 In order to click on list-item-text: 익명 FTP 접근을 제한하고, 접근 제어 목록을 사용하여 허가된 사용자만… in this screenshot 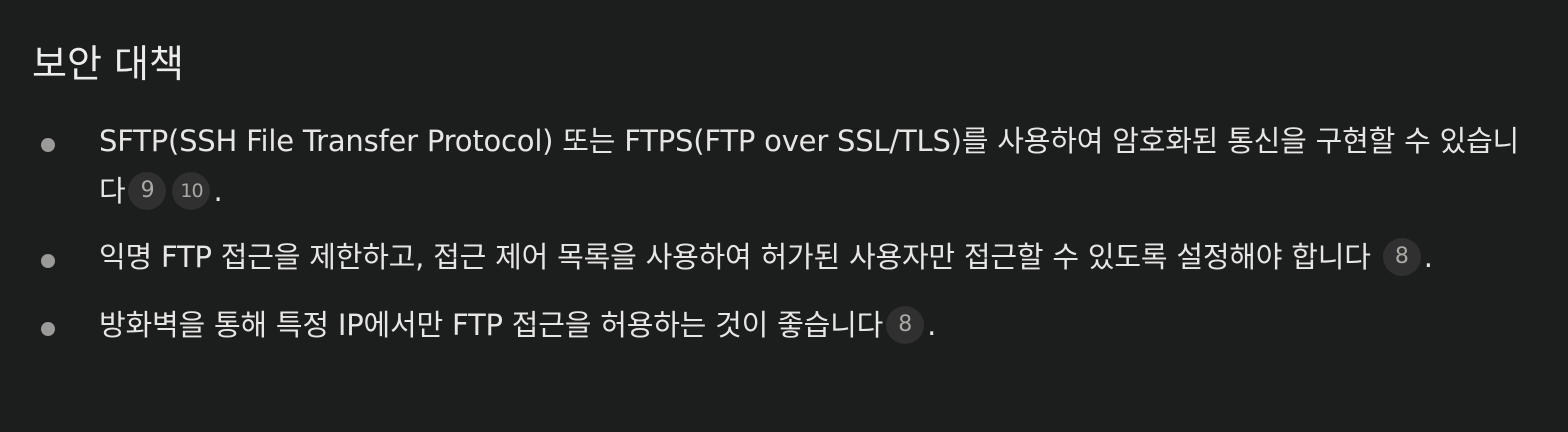, I will do `click(735, 257)`.